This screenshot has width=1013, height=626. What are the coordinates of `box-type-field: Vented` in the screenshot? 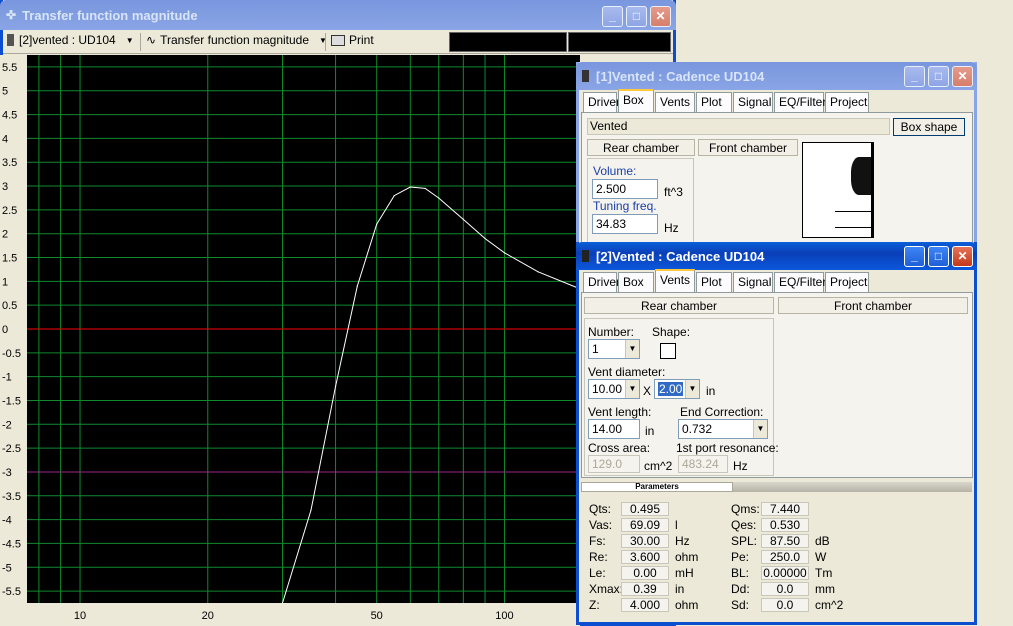 It's located at (738, 126).